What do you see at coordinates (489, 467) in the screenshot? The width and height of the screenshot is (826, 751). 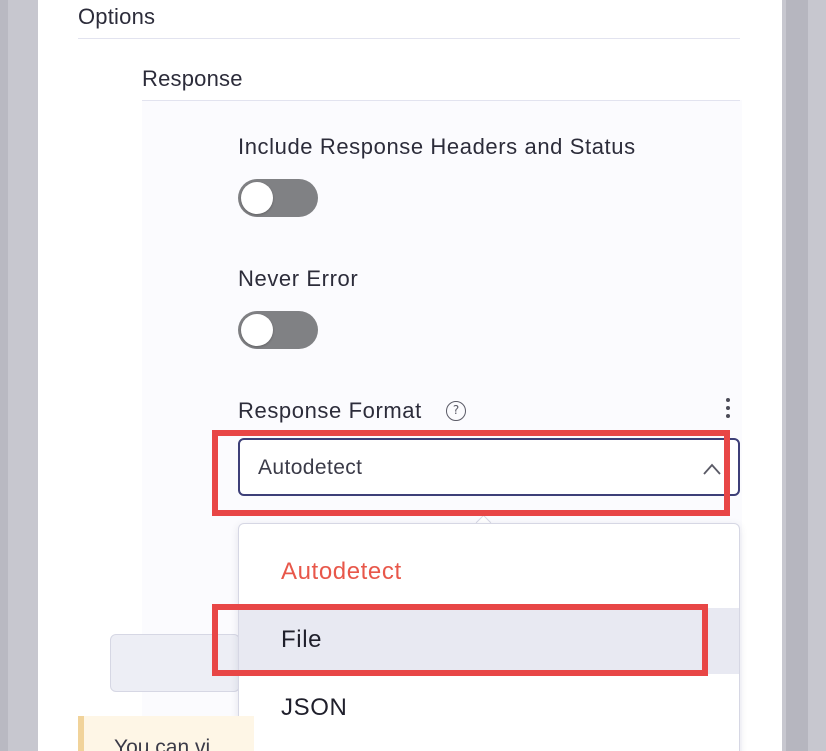 I see `response-format-select: Autodetect` at bounding box center [489, 467].